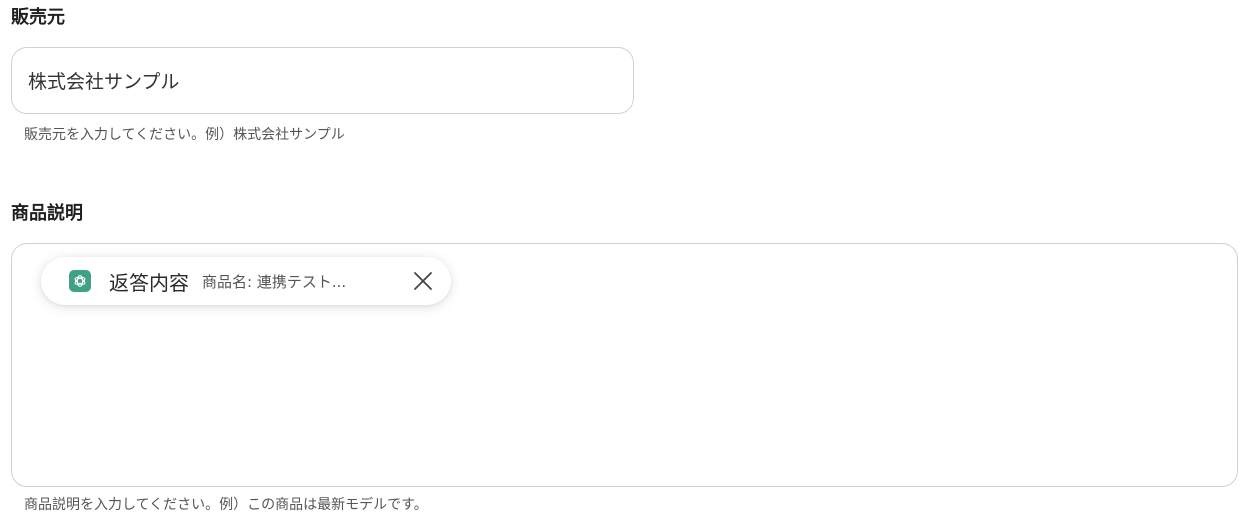  I want to click on close-icon, so click(423, 281).